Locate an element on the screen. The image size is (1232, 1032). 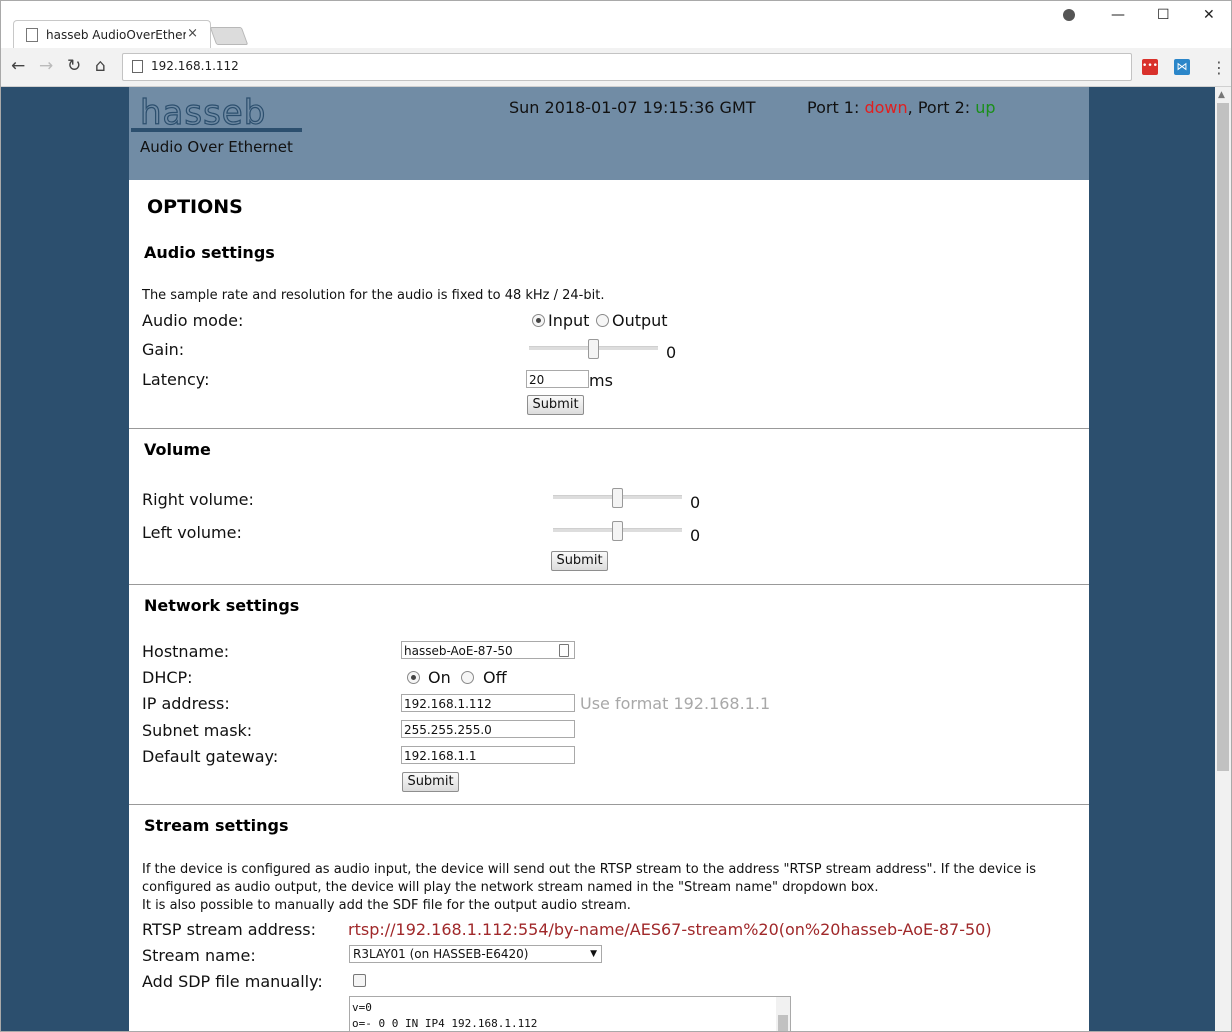
hostname-input: hasseb-AoE-87-50 is located at coordinates (488, 650).